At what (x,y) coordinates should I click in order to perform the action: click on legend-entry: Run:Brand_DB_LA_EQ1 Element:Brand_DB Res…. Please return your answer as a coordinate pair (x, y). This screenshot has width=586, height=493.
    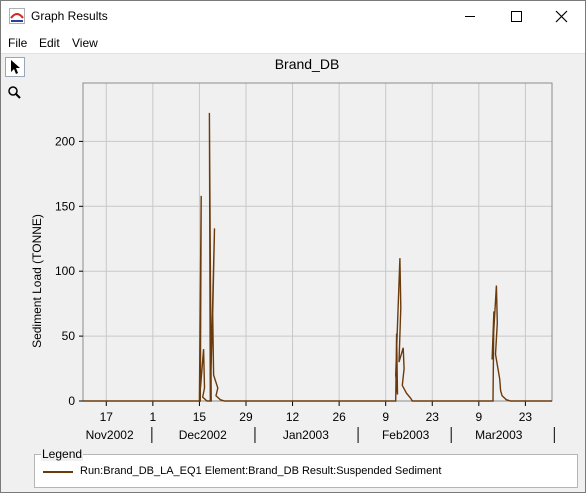
    Looking at the image, I should click on (261, 471).